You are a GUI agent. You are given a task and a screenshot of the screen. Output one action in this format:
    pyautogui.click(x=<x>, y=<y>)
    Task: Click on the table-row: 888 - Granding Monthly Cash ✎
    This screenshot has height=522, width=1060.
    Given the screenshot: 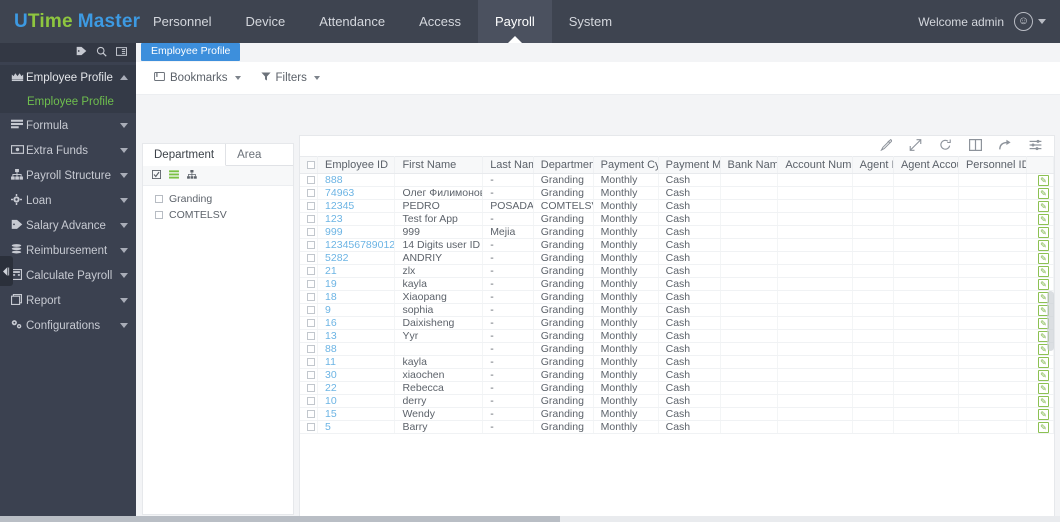 What is the action you would take?
    pyautogui.click(x=677, y=180)
    